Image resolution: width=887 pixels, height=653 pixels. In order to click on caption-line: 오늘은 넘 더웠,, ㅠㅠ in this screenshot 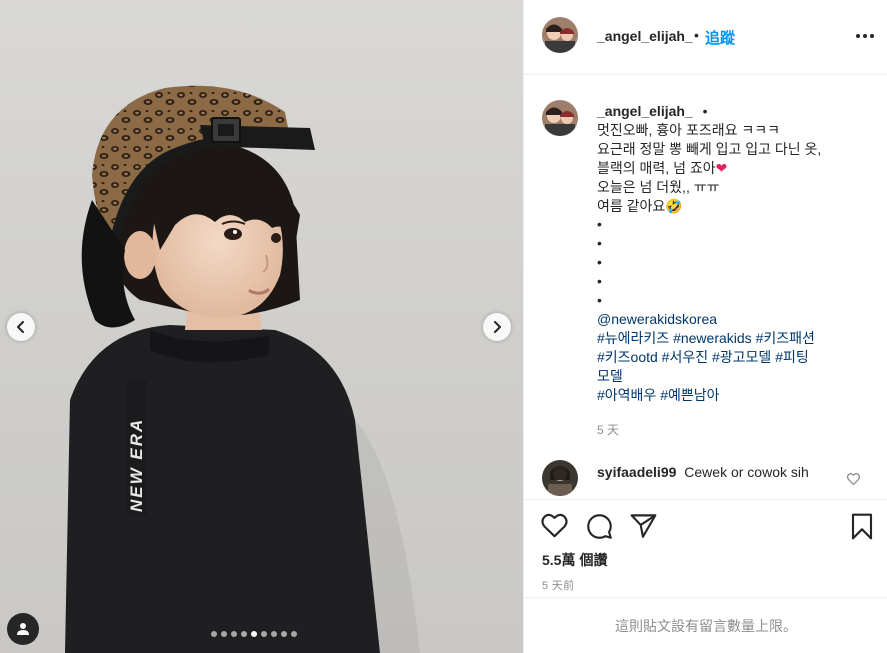, I will do `click(658, 186)`.